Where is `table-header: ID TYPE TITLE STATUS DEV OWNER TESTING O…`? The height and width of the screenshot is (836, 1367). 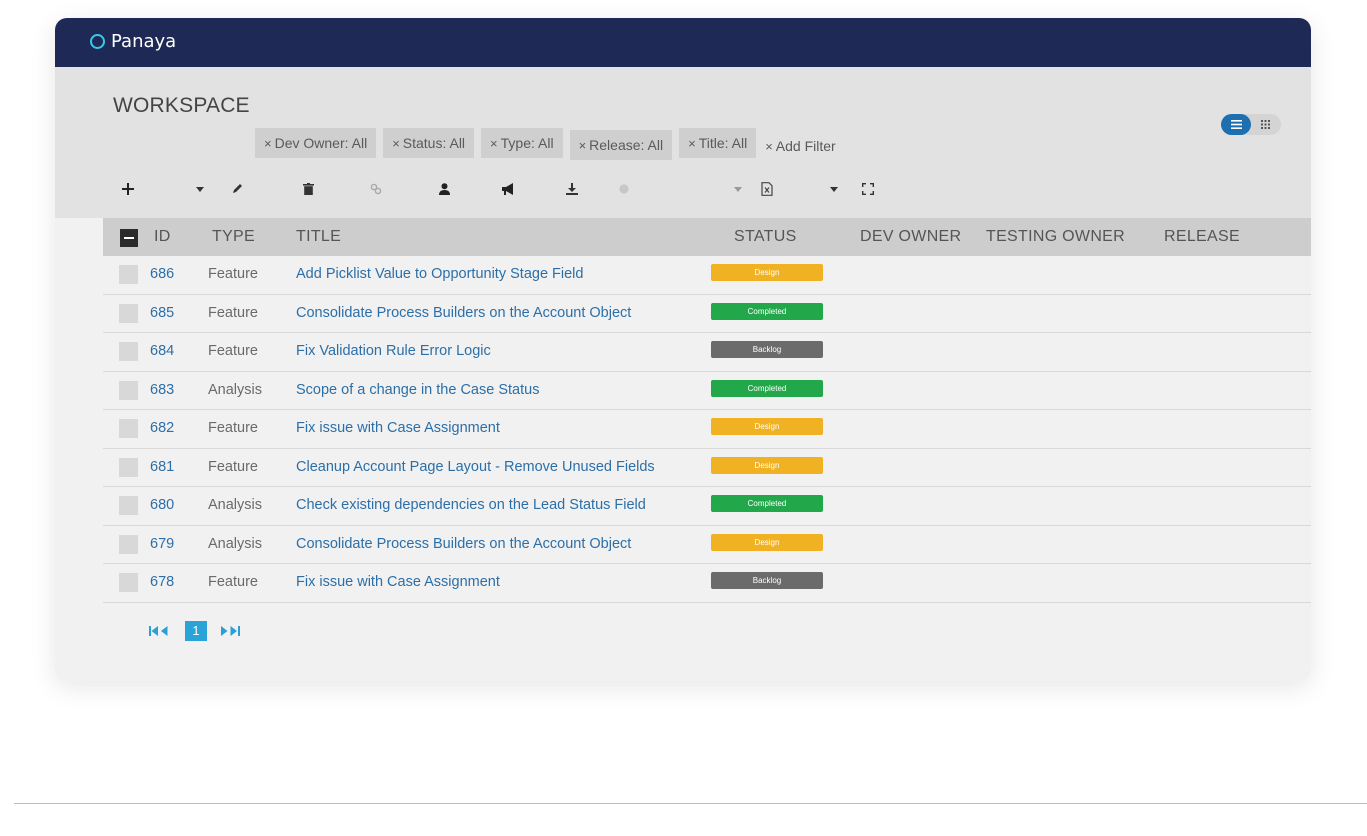
table-header: ID TYPE TITLE STATUS DEV OWNER TESTING O… is located at coordinates (707, 237).